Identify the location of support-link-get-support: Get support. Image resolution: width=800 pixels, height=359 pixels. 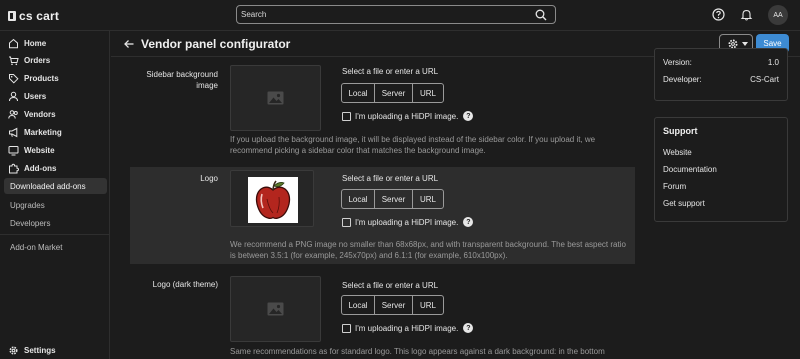
(684, 203).